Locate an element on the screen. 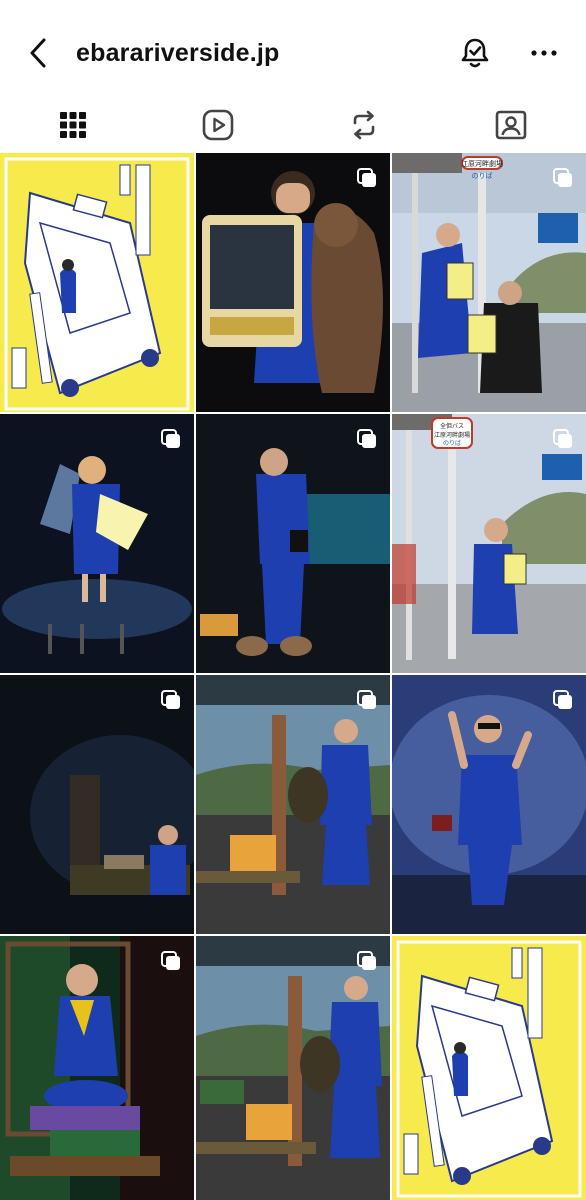 This screenshot has height=1200, width=586. back-button is located at coordinates (39, 53).